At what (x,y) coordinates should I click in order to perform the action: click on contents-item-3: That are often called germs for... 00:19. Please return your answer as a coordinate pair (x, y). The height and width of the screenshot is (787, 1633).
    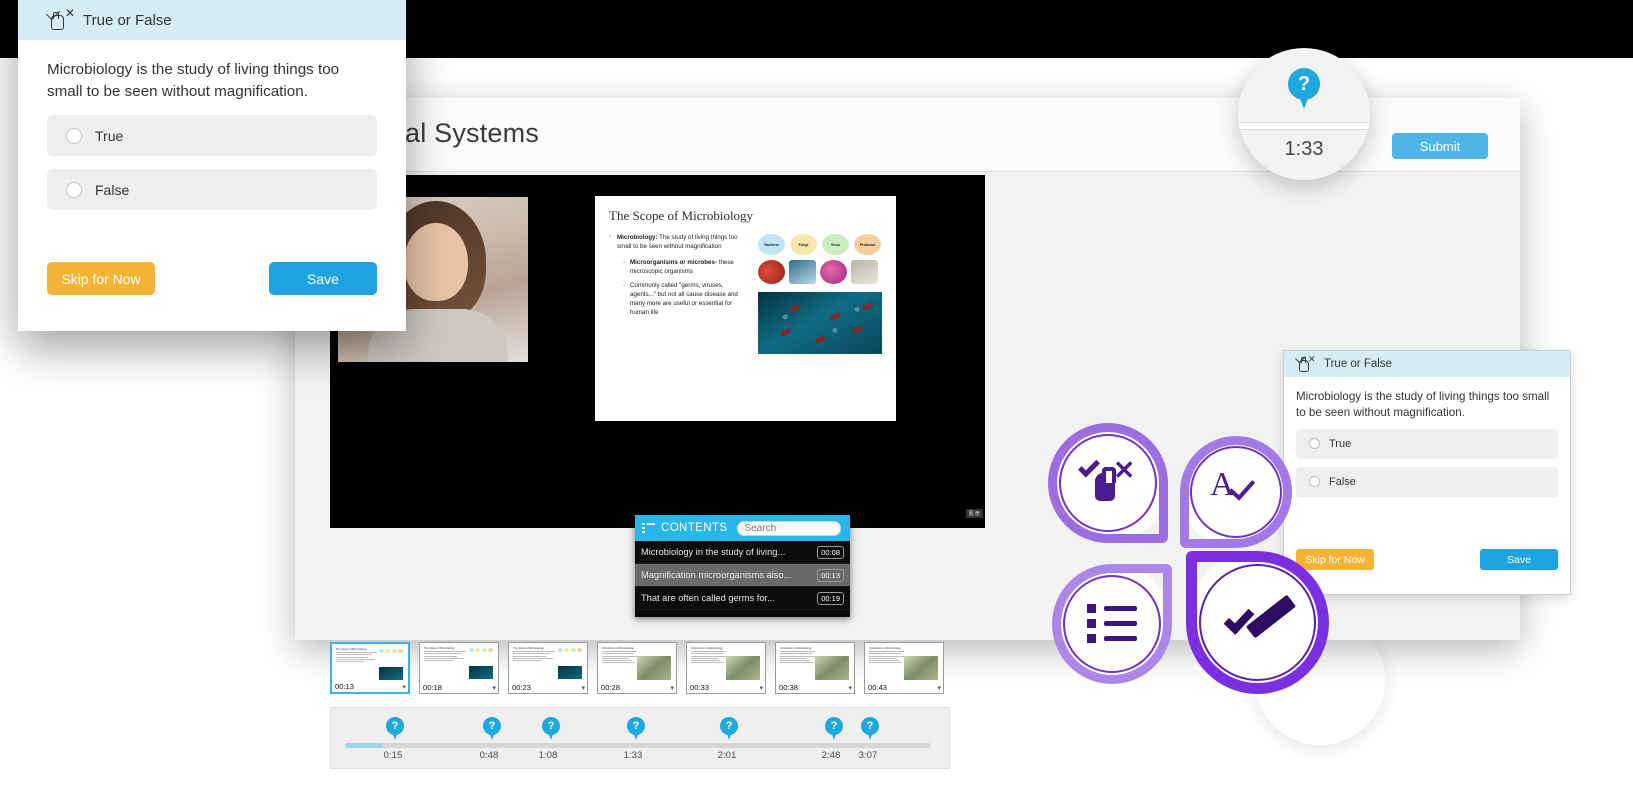
    Looking at the image, I should click on (742, 598).